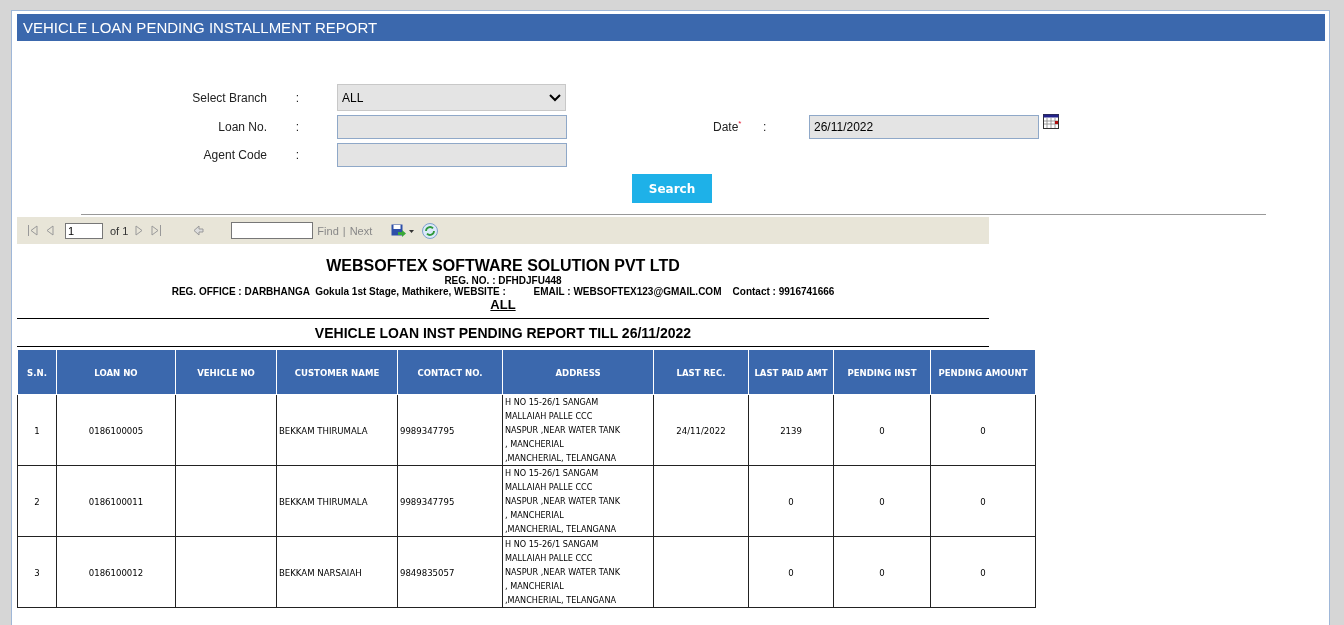 This screenshot has width=1344, height=625. I want to click on table-cell: 9849835057, so click(450, 572).